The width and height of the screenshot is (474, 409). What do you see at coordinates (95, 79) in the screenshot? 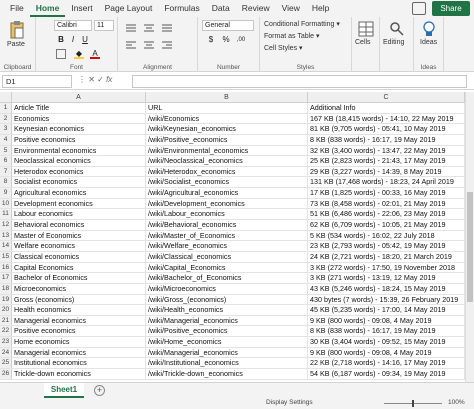
I see `fx-icon: ⋮ ✕ ✓ fx` at bounding box center [95, 79].